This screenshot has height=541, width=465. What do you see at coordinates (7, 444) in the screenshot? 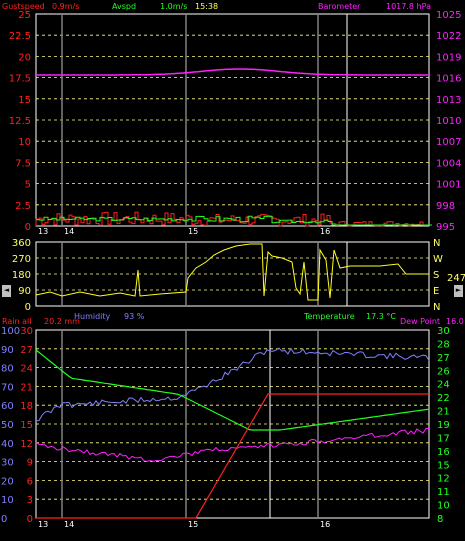
I see `humidity-left-tick: 40` at bounding box center [7, 444].